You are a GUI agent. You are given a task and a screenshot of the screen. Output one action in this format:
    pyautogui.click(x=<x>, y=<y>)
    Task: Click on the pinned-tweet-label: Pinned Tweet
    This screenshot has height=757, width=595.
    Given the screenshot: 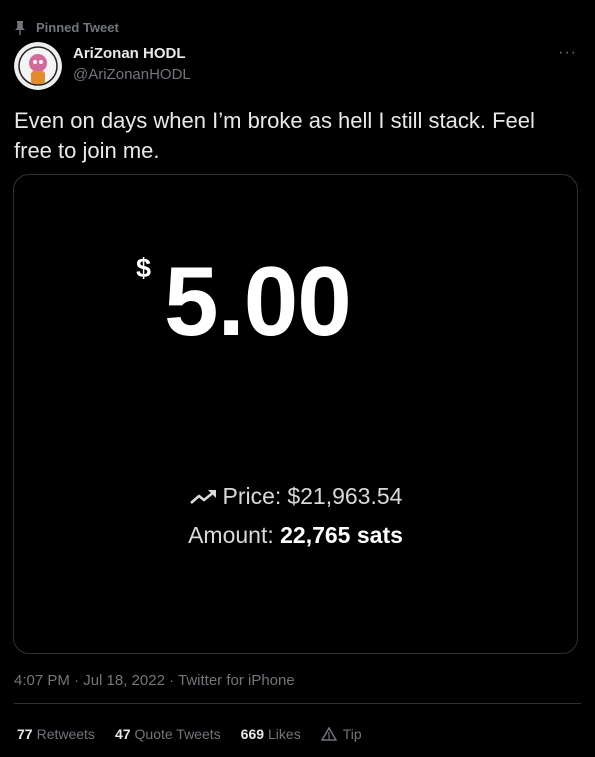 What is the action you would take?
    pyautogui.click(x=66, y=27)
    